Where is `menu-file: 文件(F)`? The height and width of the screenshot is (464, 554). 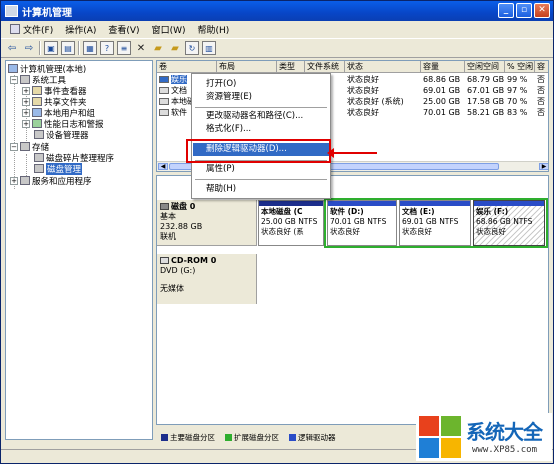
menu-file: 文件(F) is located at coordinates (31, 29).